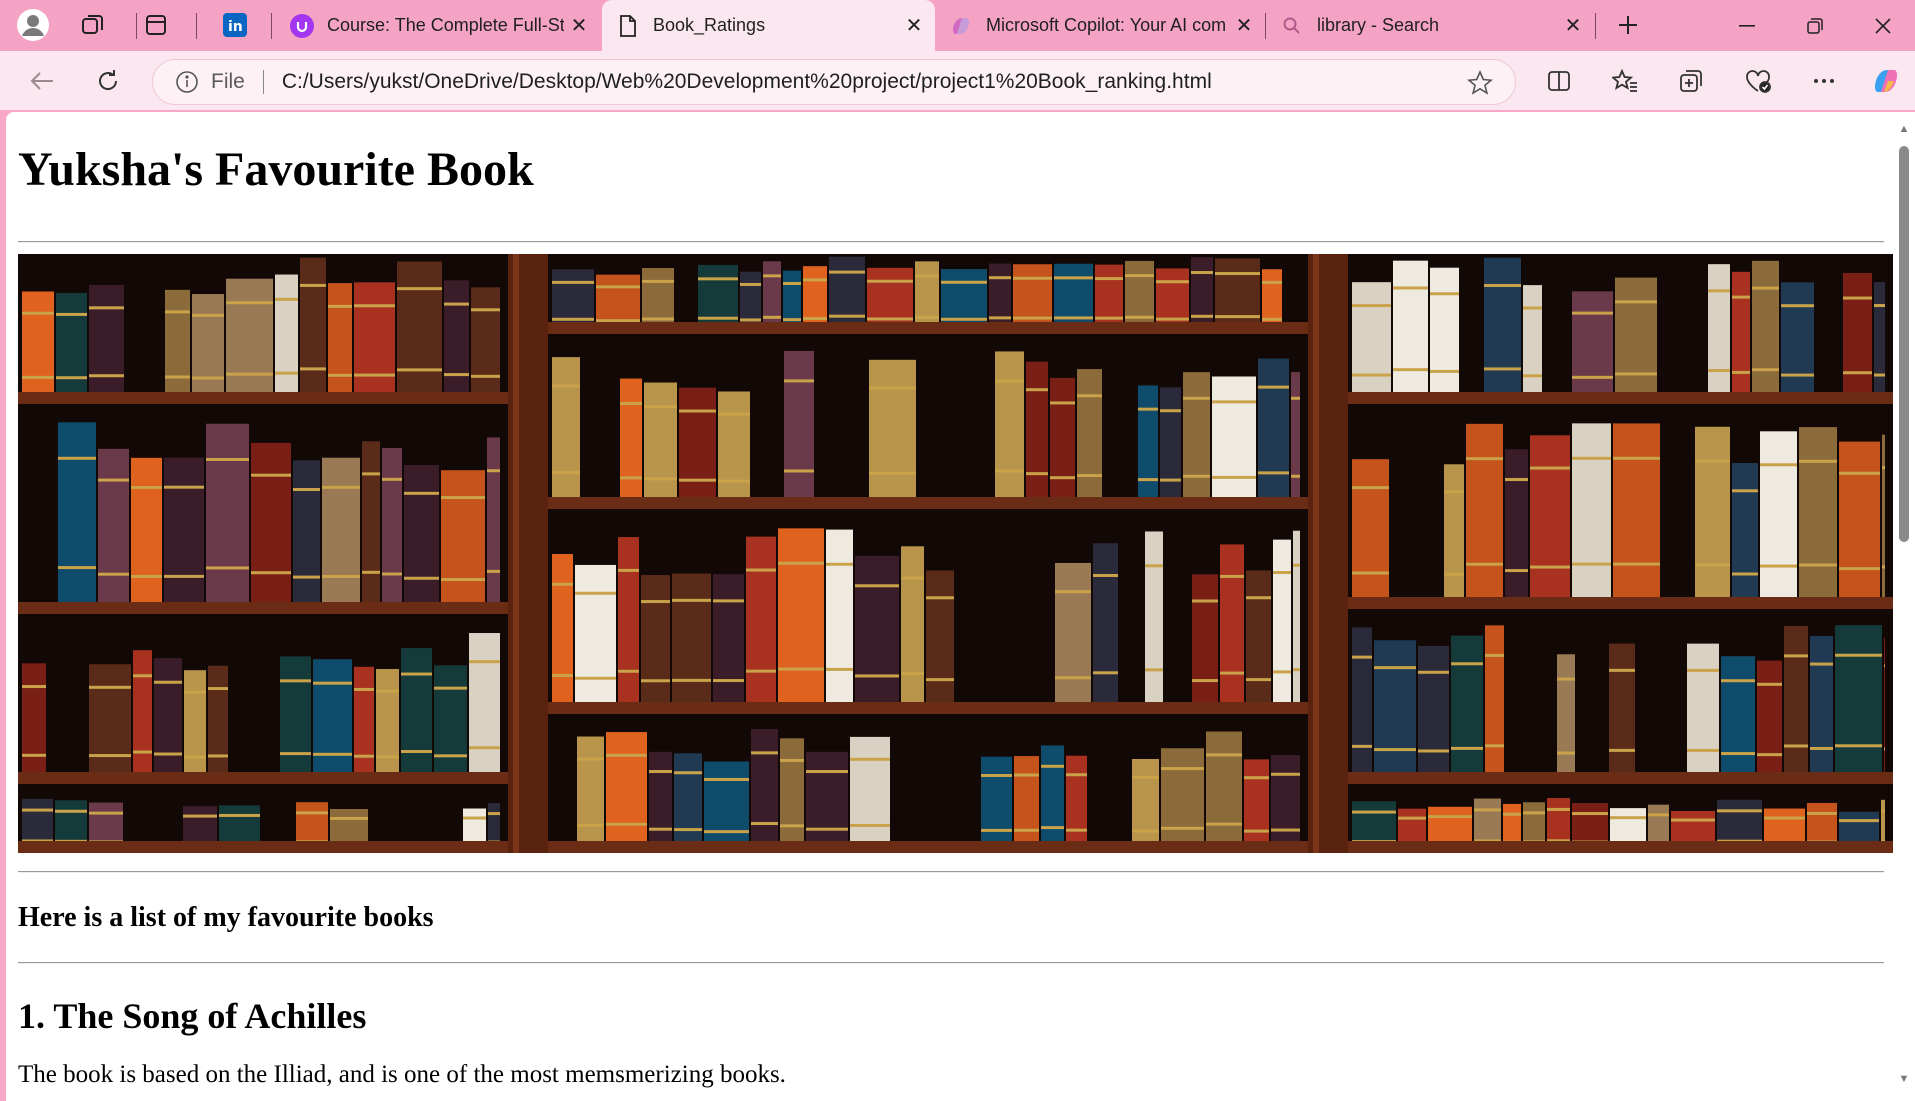 Image resolution: width=1915 pixels, height=1101 pixels. Describe the element at coordinates (33, 25) in the screenshot. I see `profile-avatar-icon` at that location.